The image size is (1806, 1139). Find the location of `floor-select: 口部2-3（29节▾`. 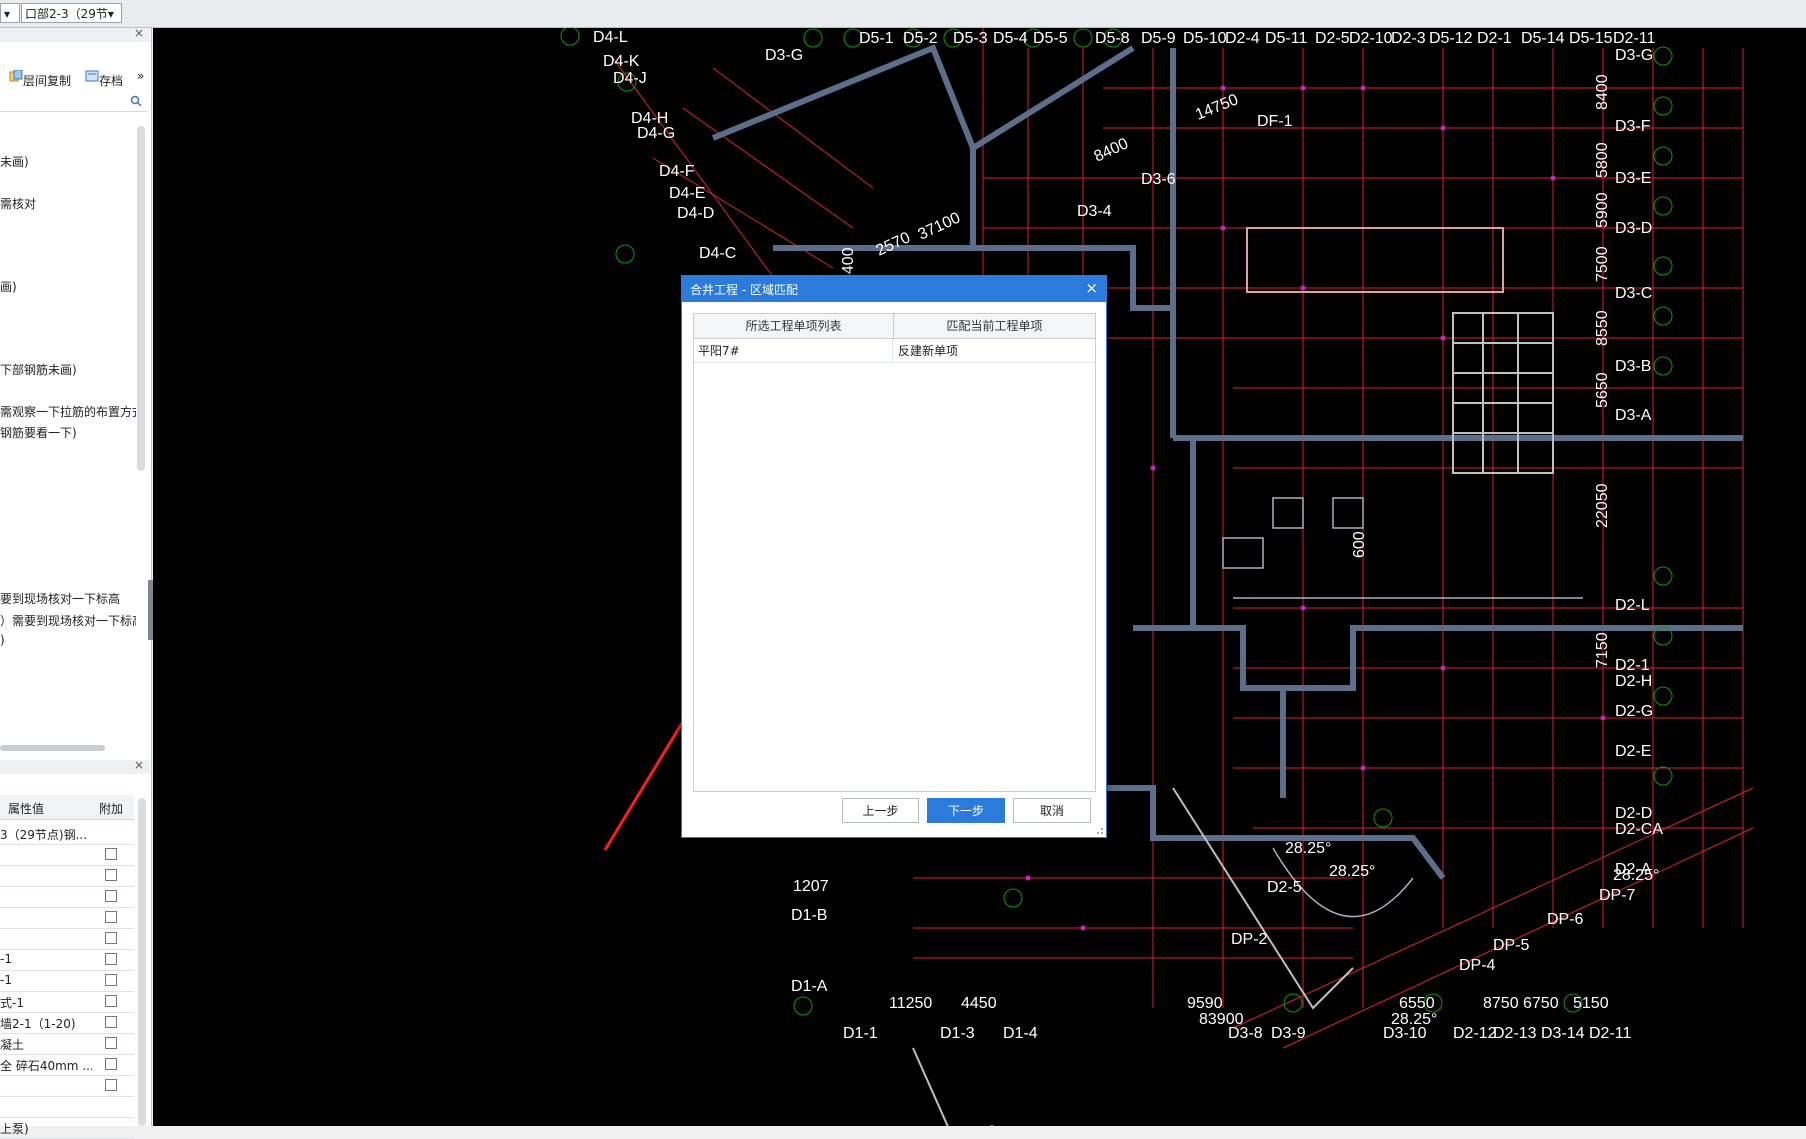

floor-select: 口部2-3（29节▾ is located at coordinates (71, 13).